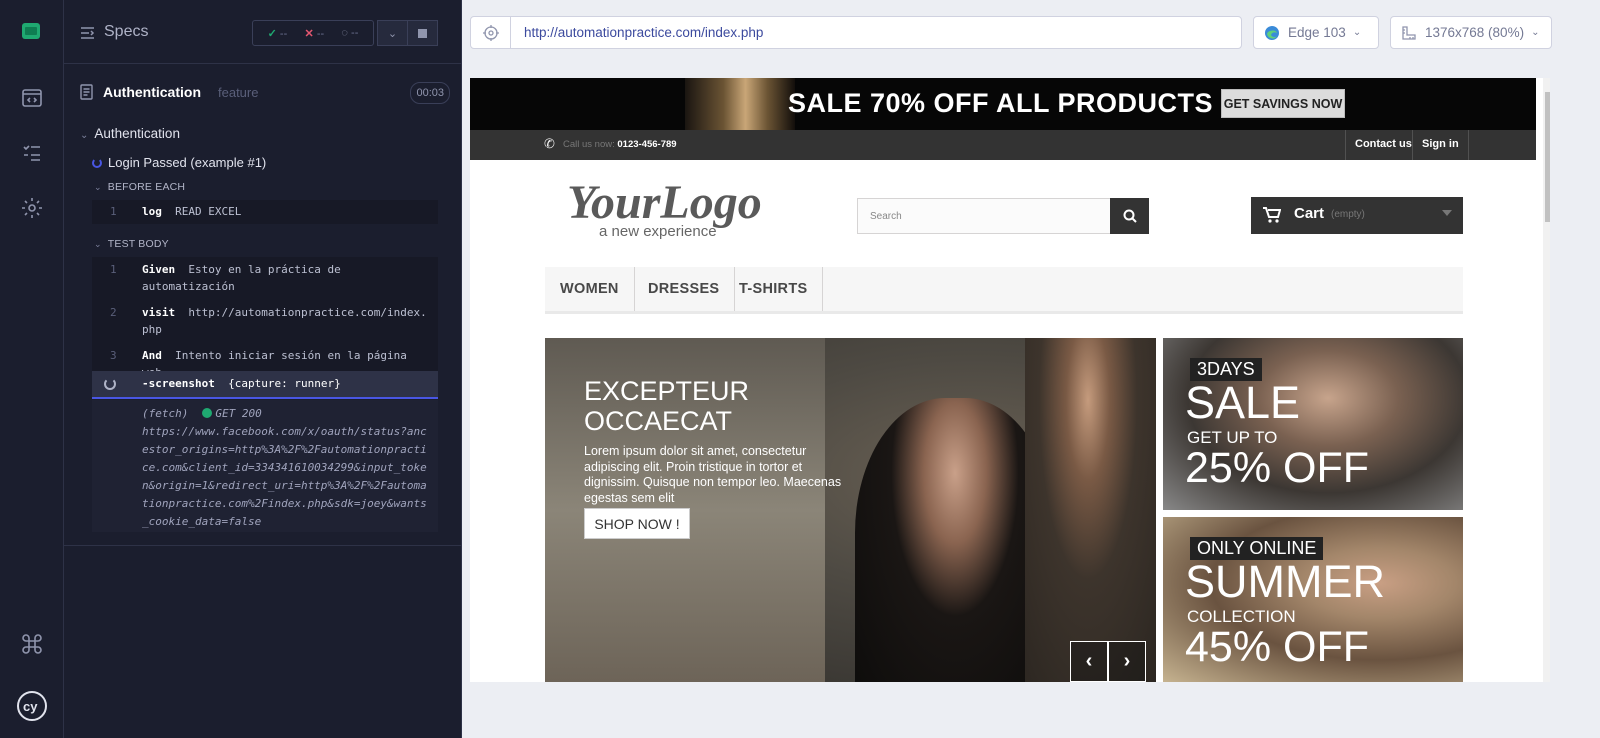 Image resolution: width=1600 pixels, height=738 pixels. Describe the element at coordinates (774, 289) in the screenshot. I see `menu-item-tshirts: T-SHIRTS` at that location.